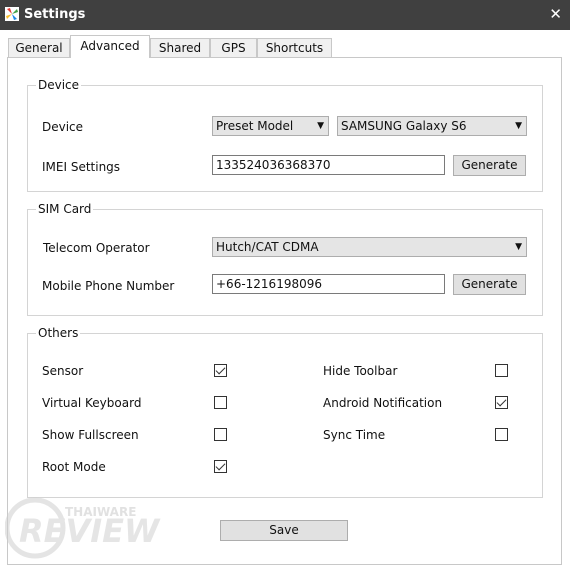  What do you see at coordinates (555, 14) in the screenshot?
I see `close-icon: ✕` at bounding box center [555, 14].